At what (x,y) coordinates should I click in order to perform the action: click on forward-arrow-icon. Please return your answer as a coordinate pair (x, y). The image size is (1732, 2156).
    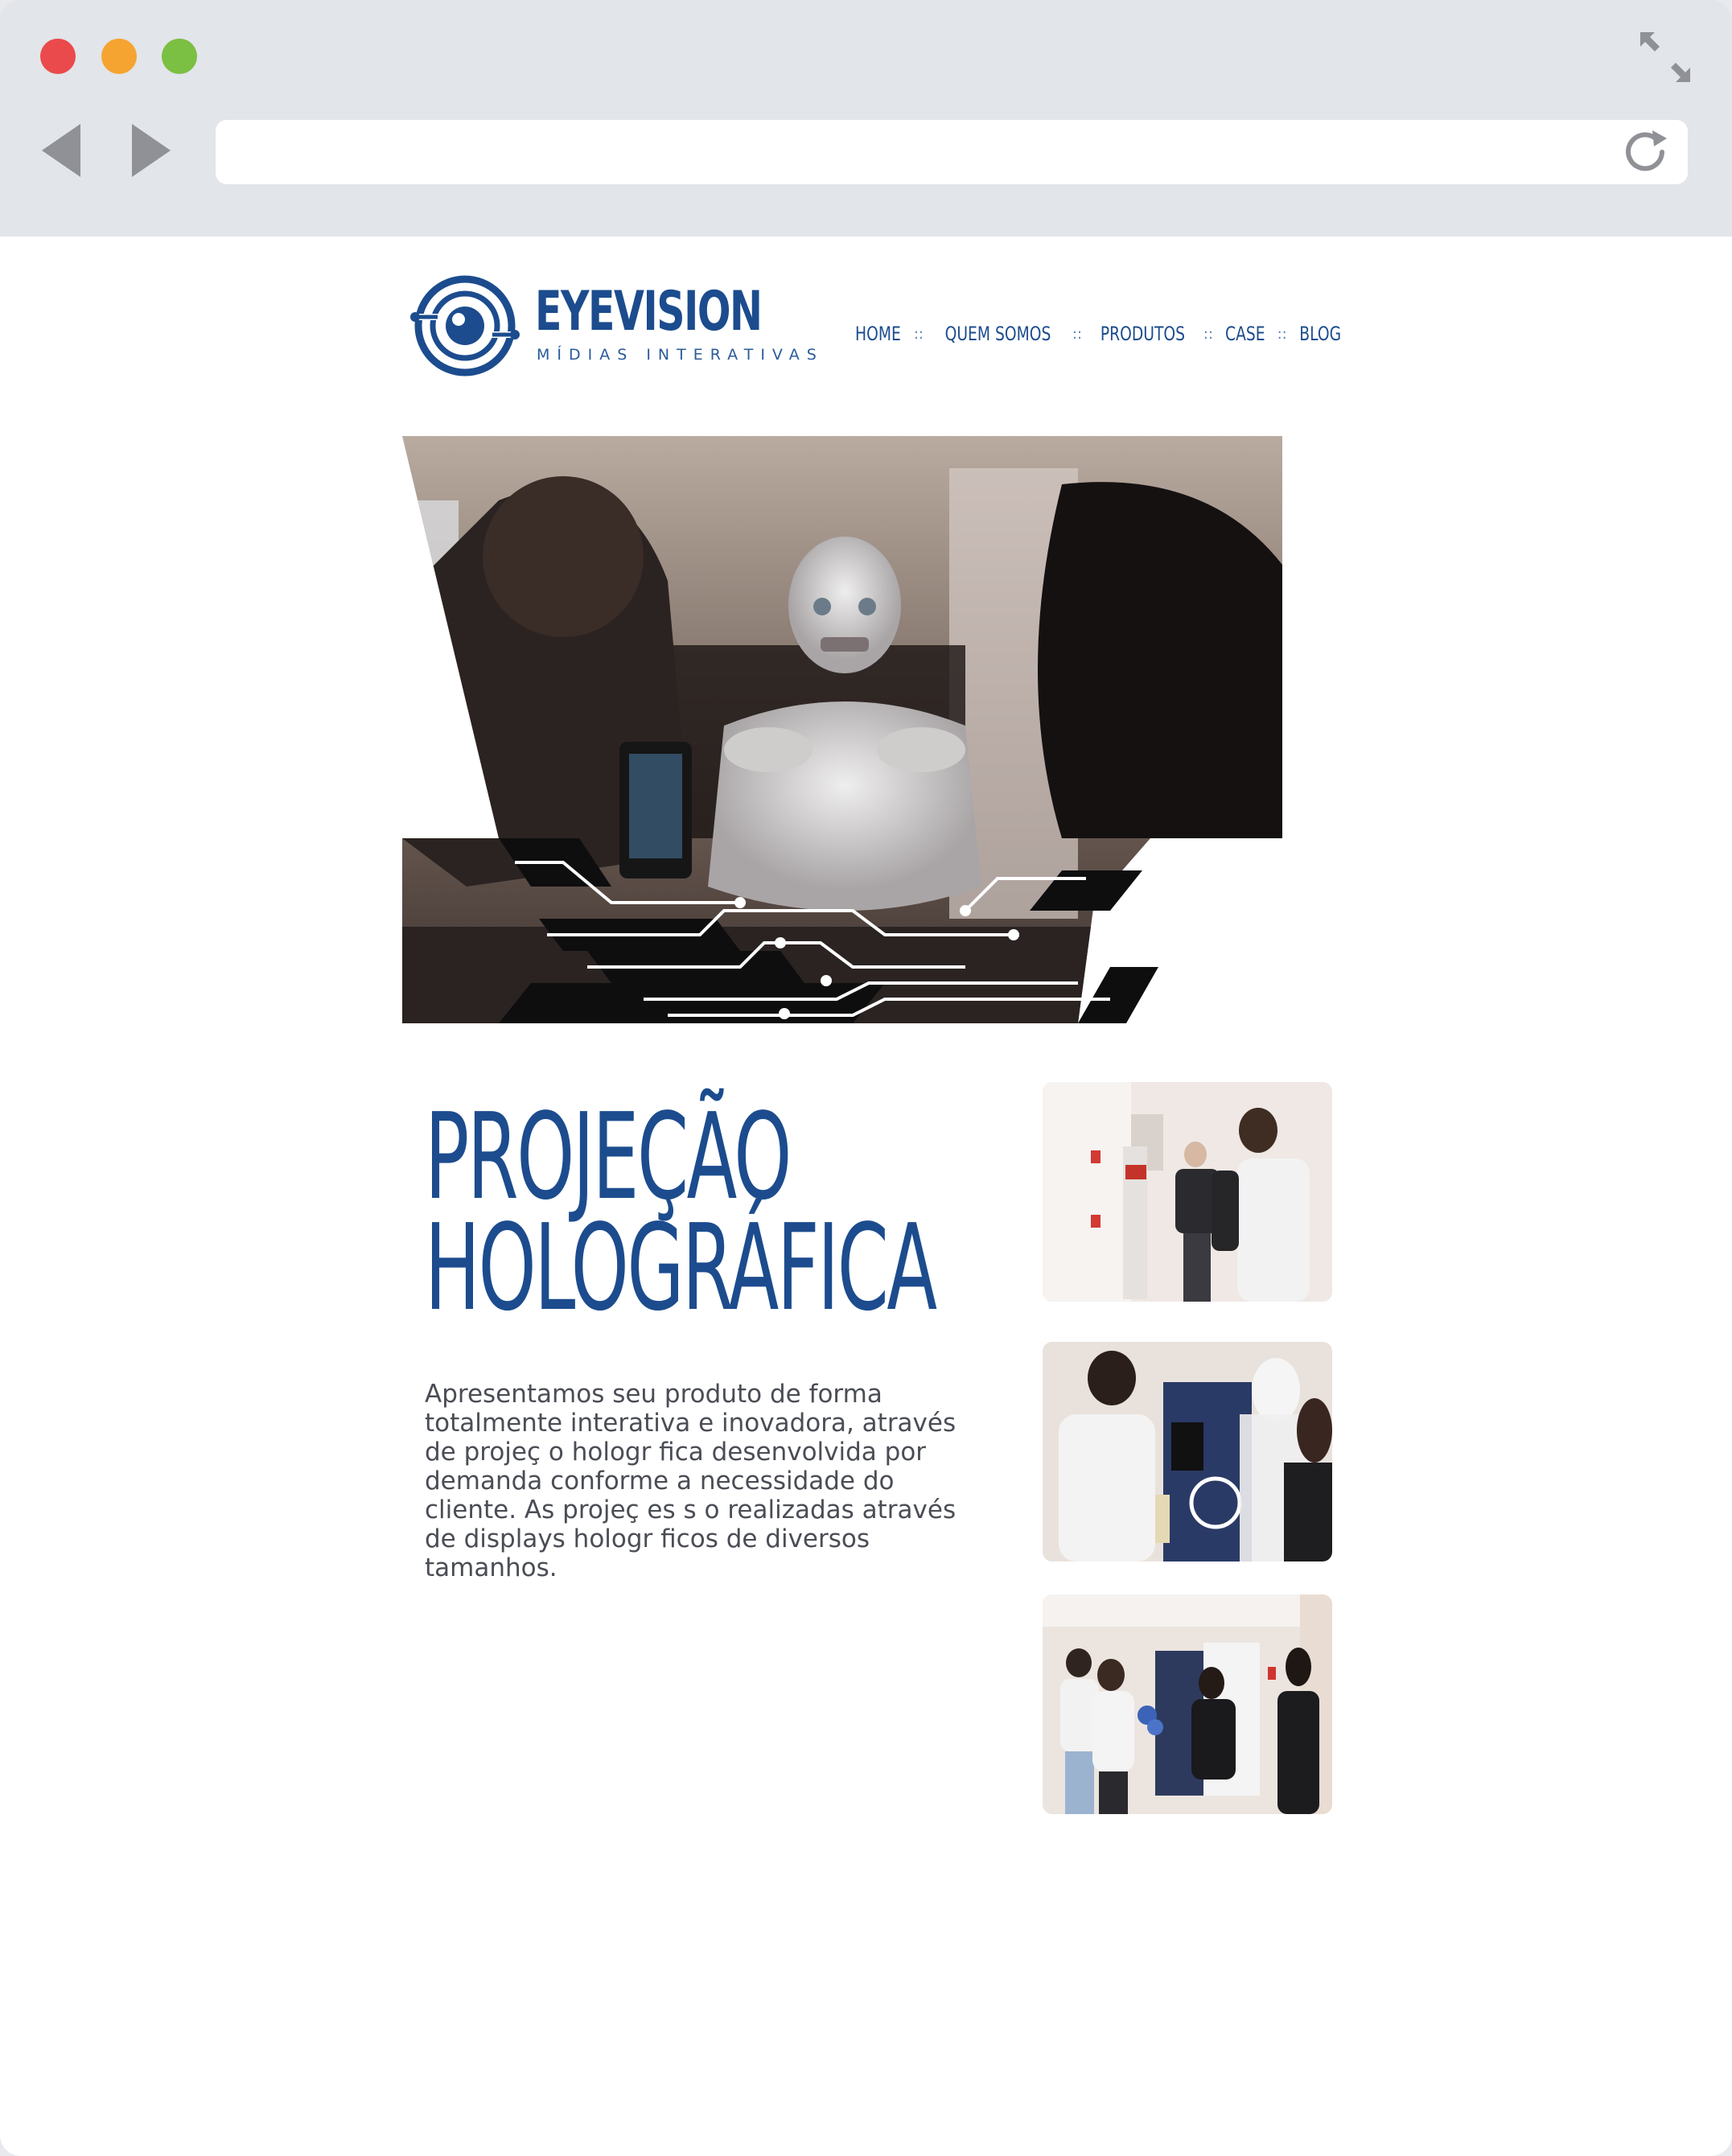
    Looking at the image, I should click on (151, 150).